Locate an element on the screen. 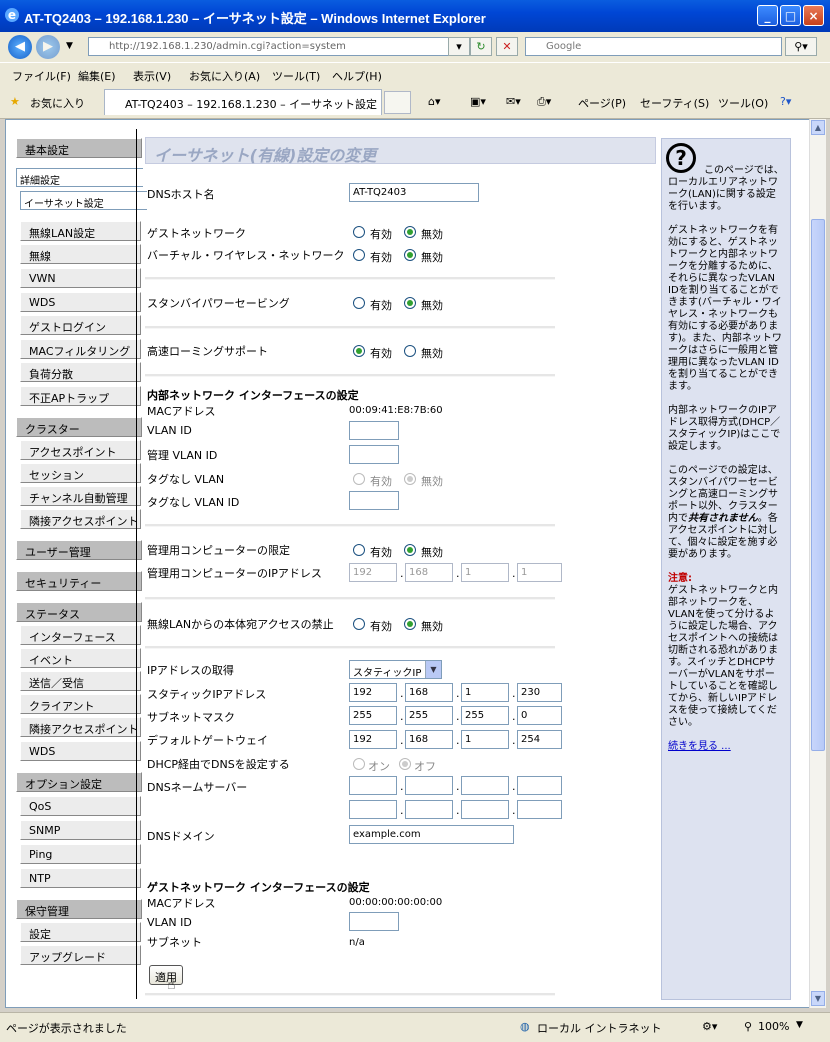 The image size is (830, 1042). nav-ping: Ping is located at coordinates (80, 854).